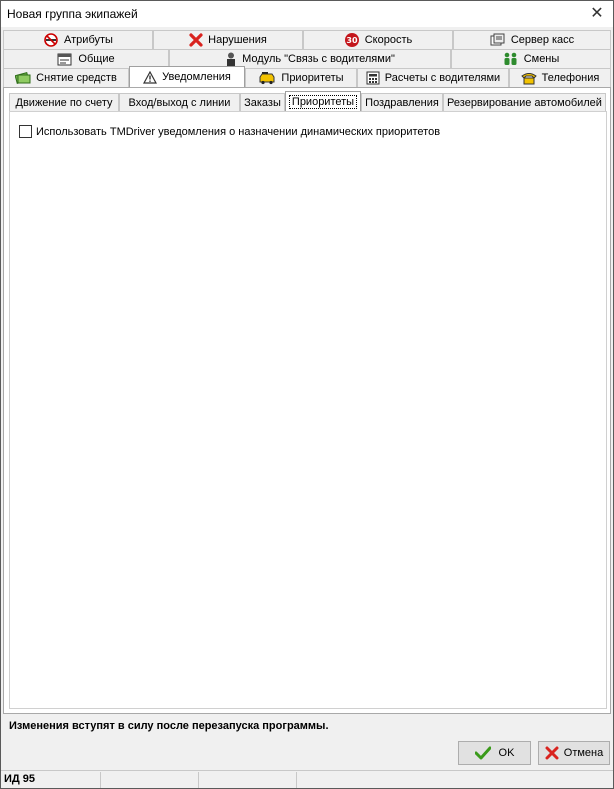 This screenshot has height=789, width=614. What do you see at coordinates (506, 753) in the screenshot?
I see `ok-label: OK` at bounding box center [506, 753].